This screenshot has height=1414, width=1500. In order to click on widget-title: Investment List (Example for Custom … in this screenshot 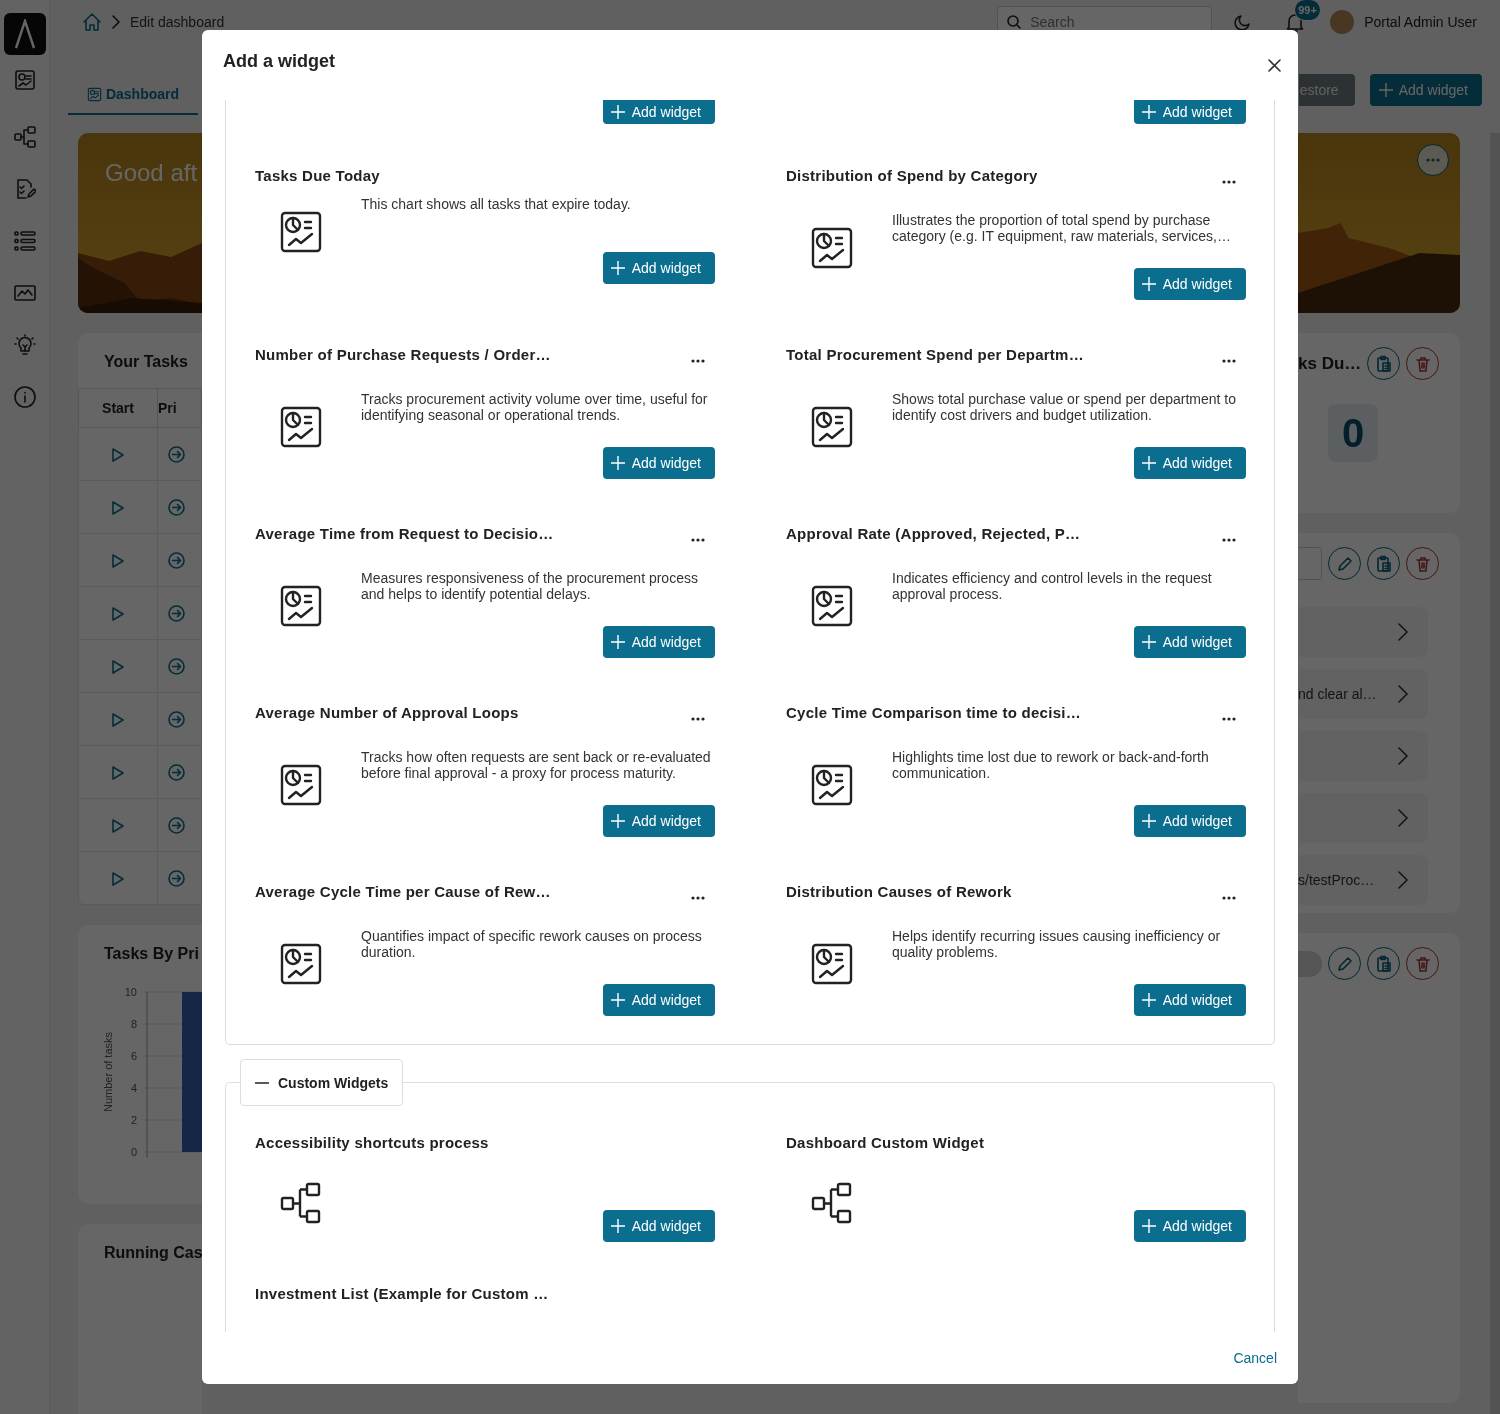, I will do `click(402, 1294)`.